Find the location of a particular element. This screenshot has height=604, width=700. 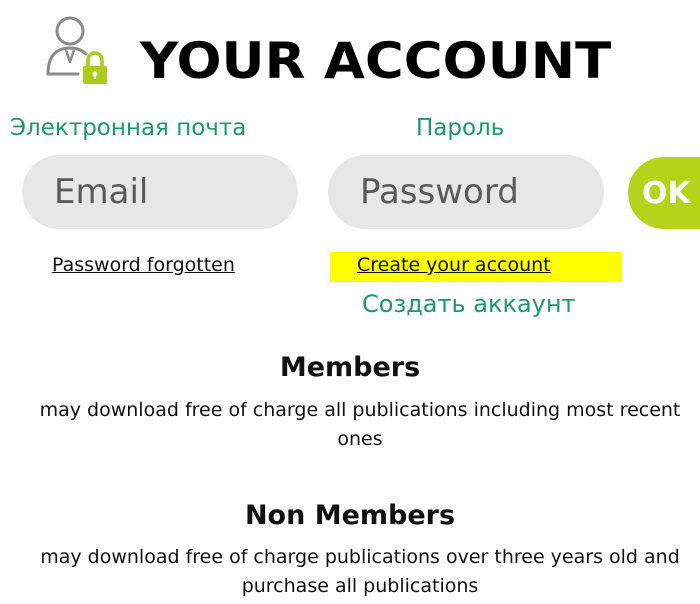

password-field is located at coordinates (466, 192).